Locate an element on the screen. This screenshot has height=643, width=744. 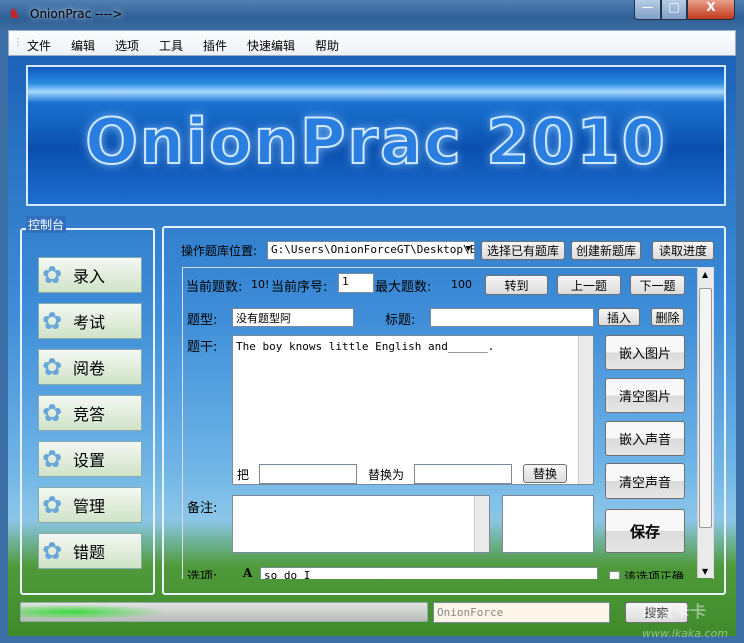
nav-grade-button: ✿ 阅卷 is located at coordinates (90, 367).